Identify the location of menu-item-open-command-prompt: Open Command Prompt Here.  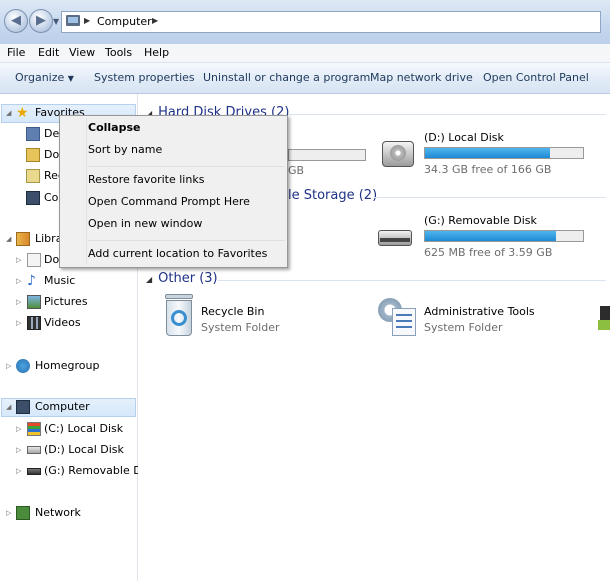
(169, 201).